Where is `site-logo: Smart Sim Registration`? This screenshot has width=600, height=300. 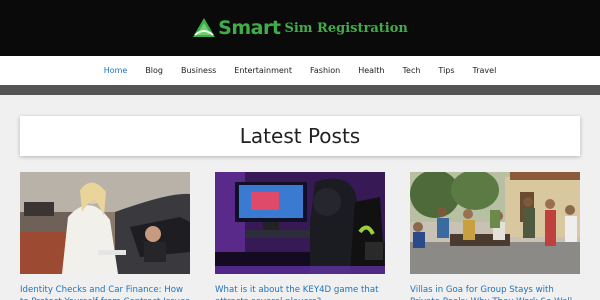
site-logo: Smart Sim Registration is located at coordinates (300, 28).